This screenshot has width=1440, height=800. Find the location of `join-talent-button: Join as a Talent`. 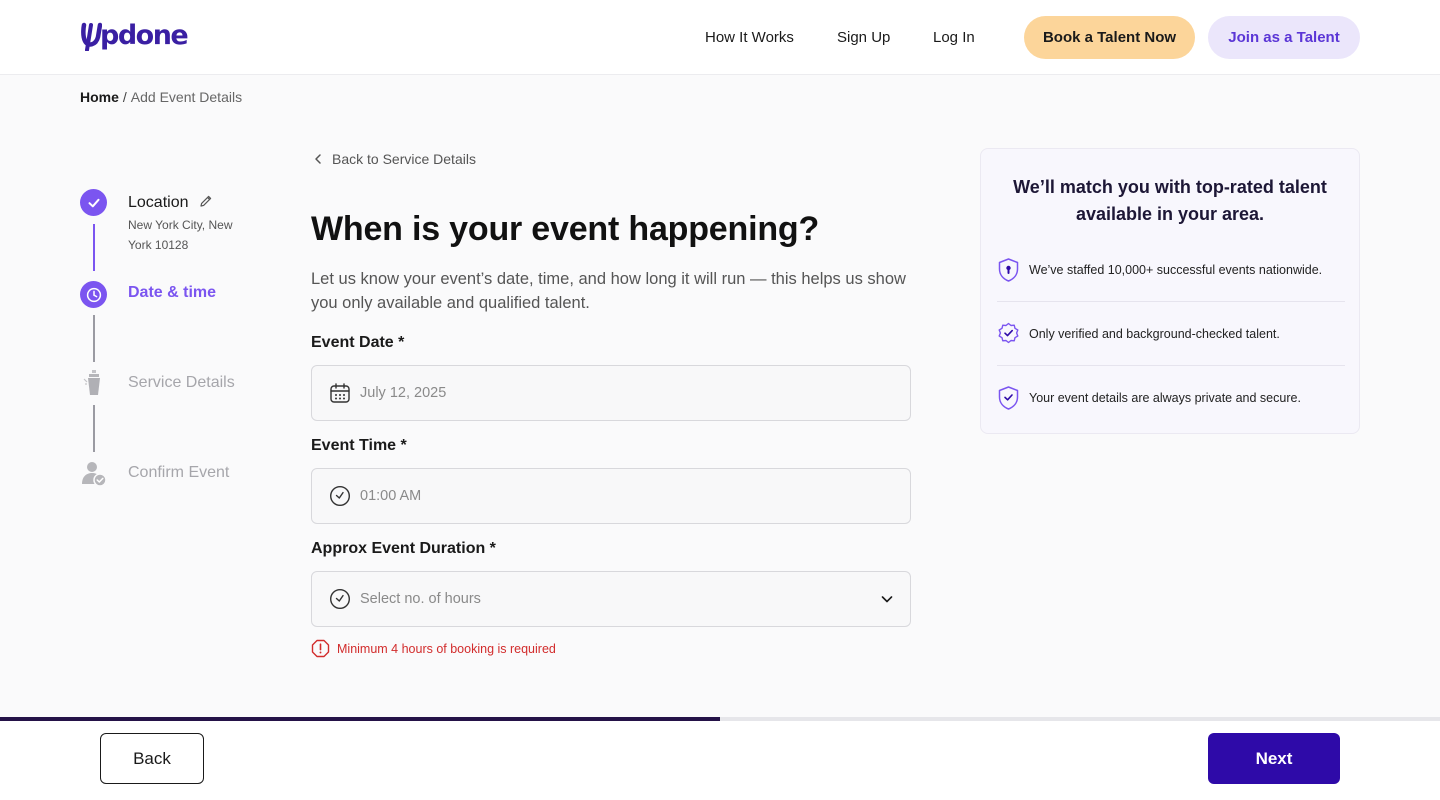

join-talent-button: Join as a Talent is located at coordinates (1284, 37).